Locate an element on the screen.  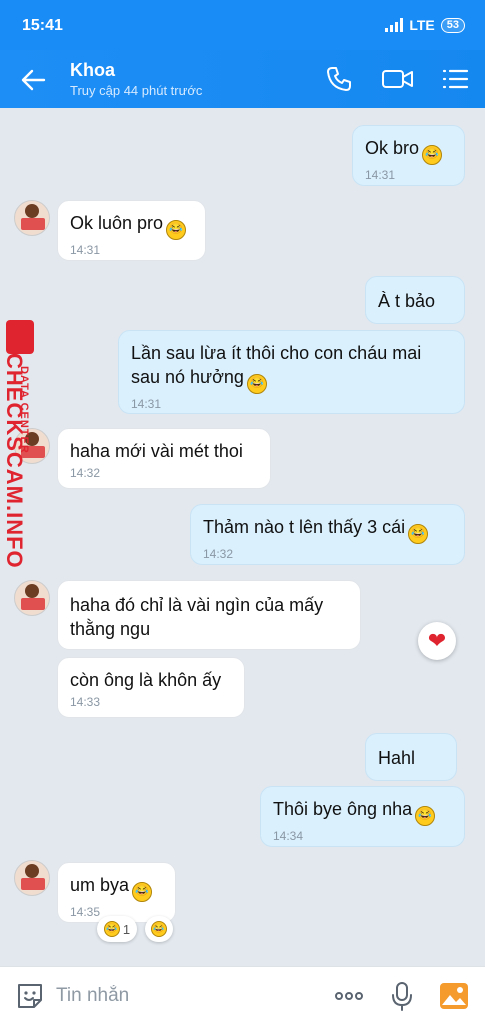
watermark: DATA CENTER CHECKSCAM.INFO is located at coordinates (22, 485).